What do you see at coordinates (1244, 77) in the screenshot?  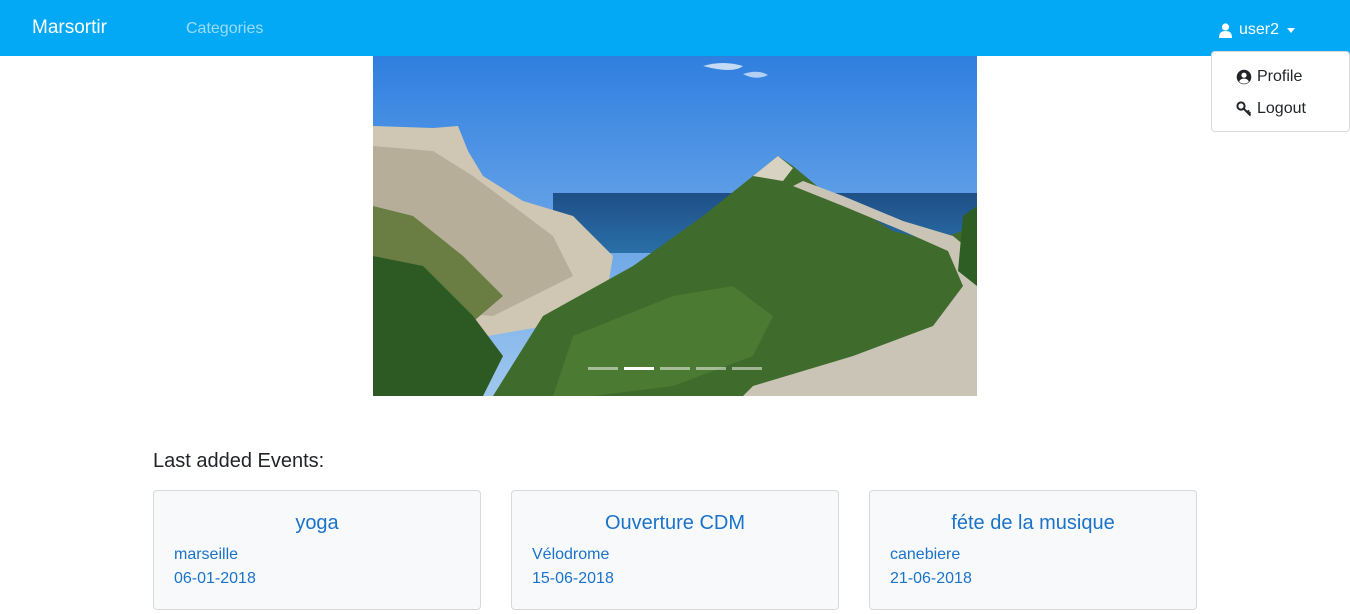 I see `user-circle-icon` at bounding box center [1244, 77].